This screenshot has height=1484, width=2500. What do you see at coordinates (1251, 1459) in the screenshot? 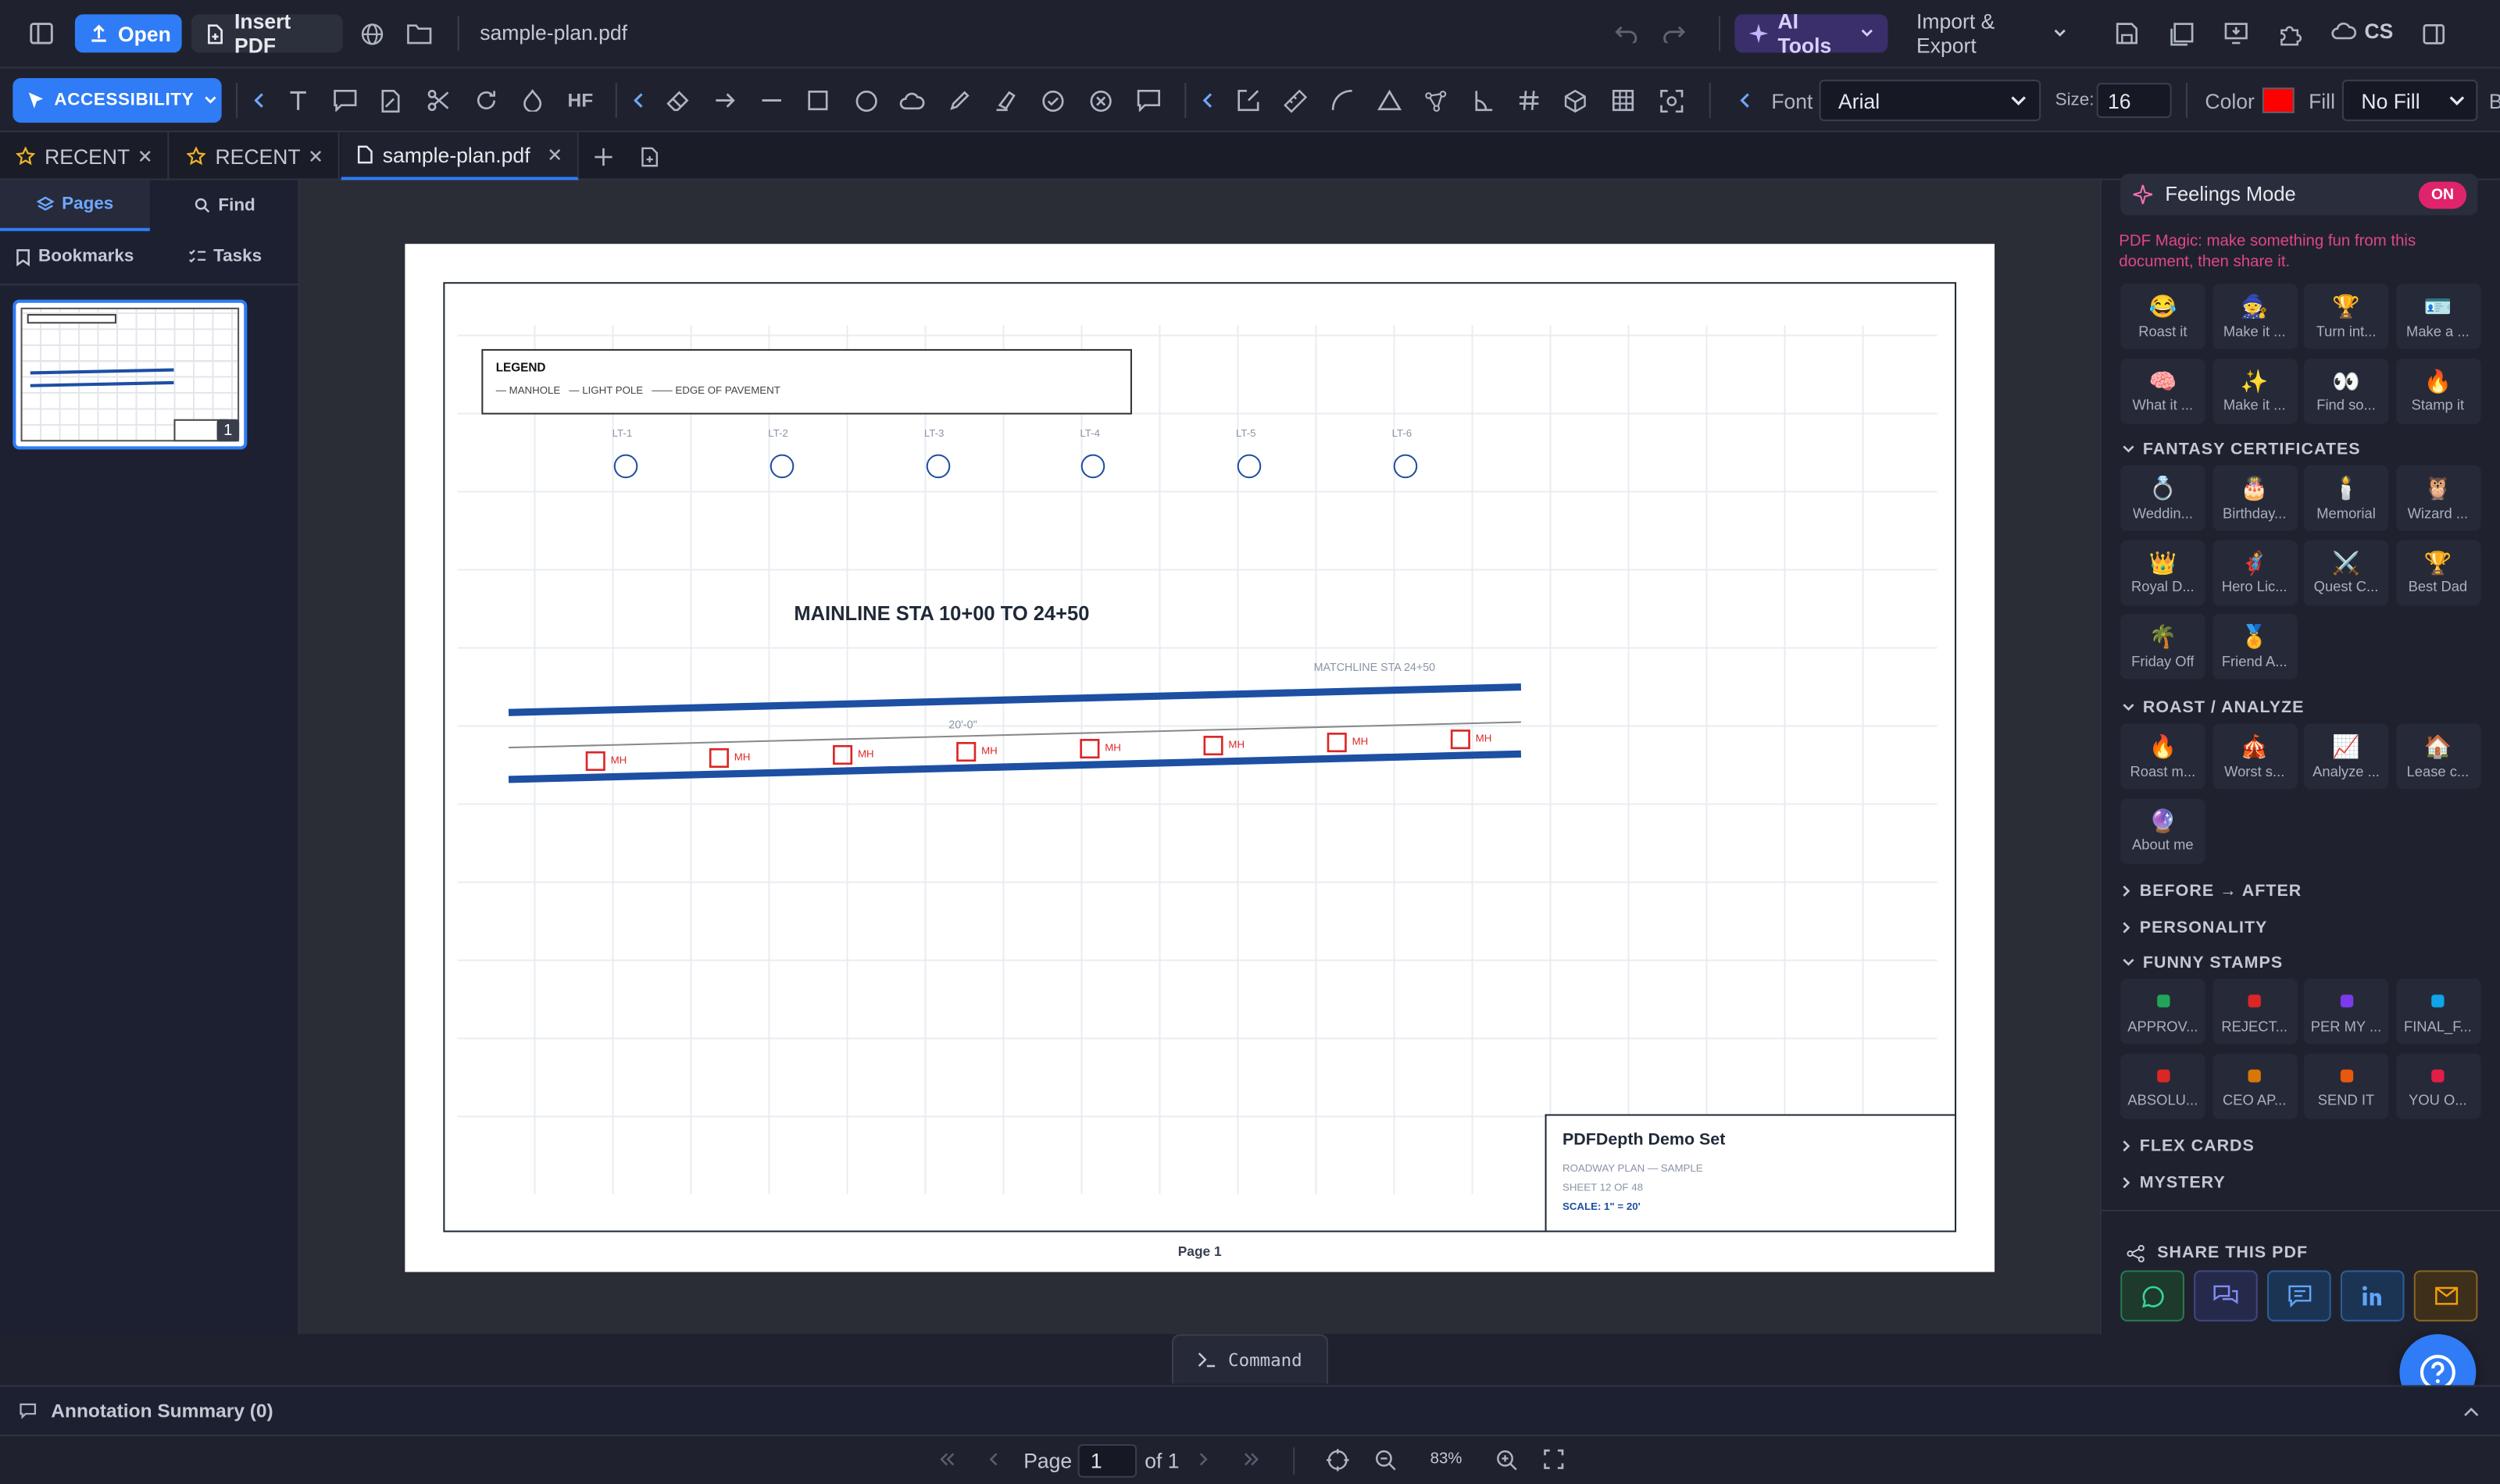
I see `last-page-icon` at bounding box center [1251, 1459].